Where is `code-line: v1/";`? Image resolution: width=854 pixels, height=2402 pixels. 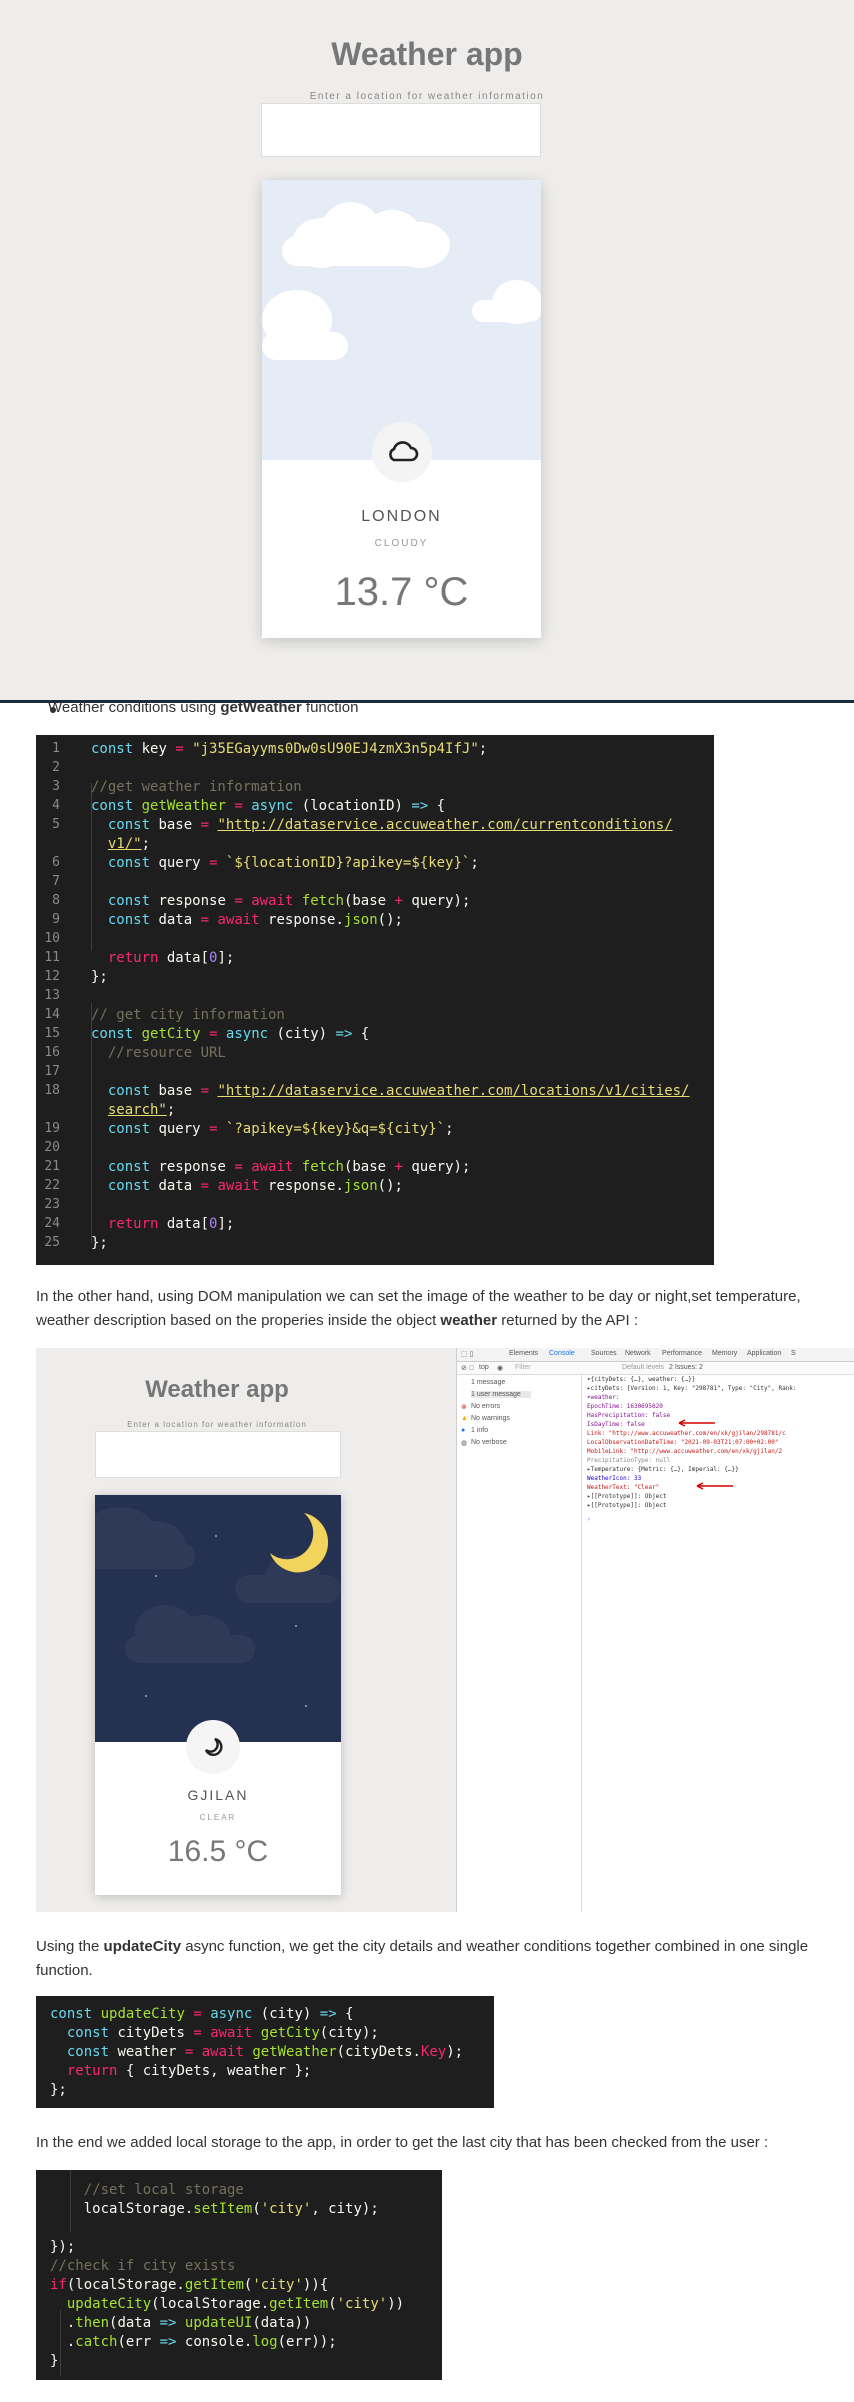
code-line: v1/"; is located at coordinates (129, 844).